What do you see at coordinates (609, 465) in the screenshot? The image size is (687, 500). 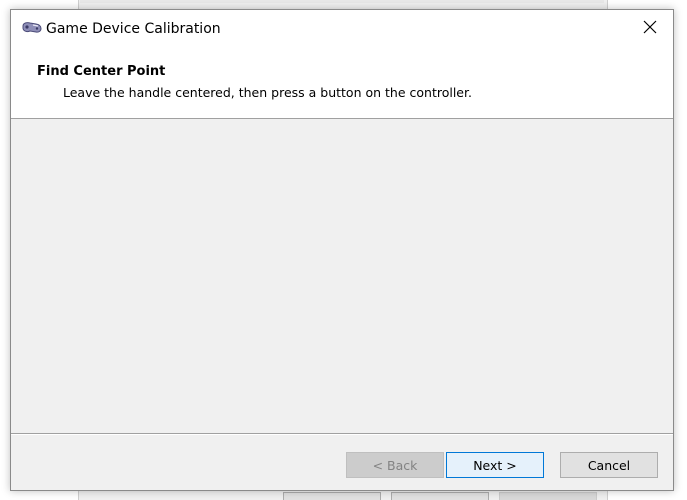 I see `cancel-button: Cancel` at bounding box center [609, 465].